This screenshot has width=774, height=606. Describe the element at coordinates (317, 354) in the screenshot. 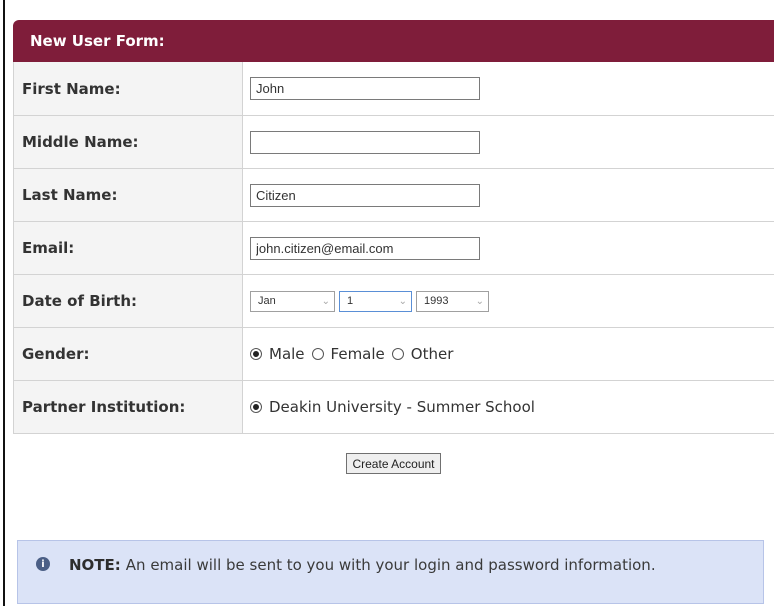

I see `gender-female-radio` at that location.